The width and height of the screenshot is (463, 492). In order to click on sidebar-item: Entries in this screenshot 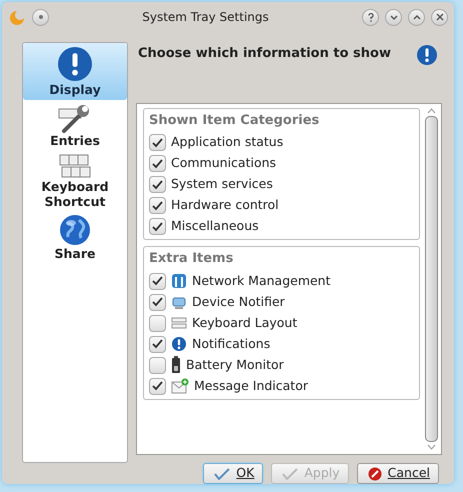, I will do `click(75, 125)`.